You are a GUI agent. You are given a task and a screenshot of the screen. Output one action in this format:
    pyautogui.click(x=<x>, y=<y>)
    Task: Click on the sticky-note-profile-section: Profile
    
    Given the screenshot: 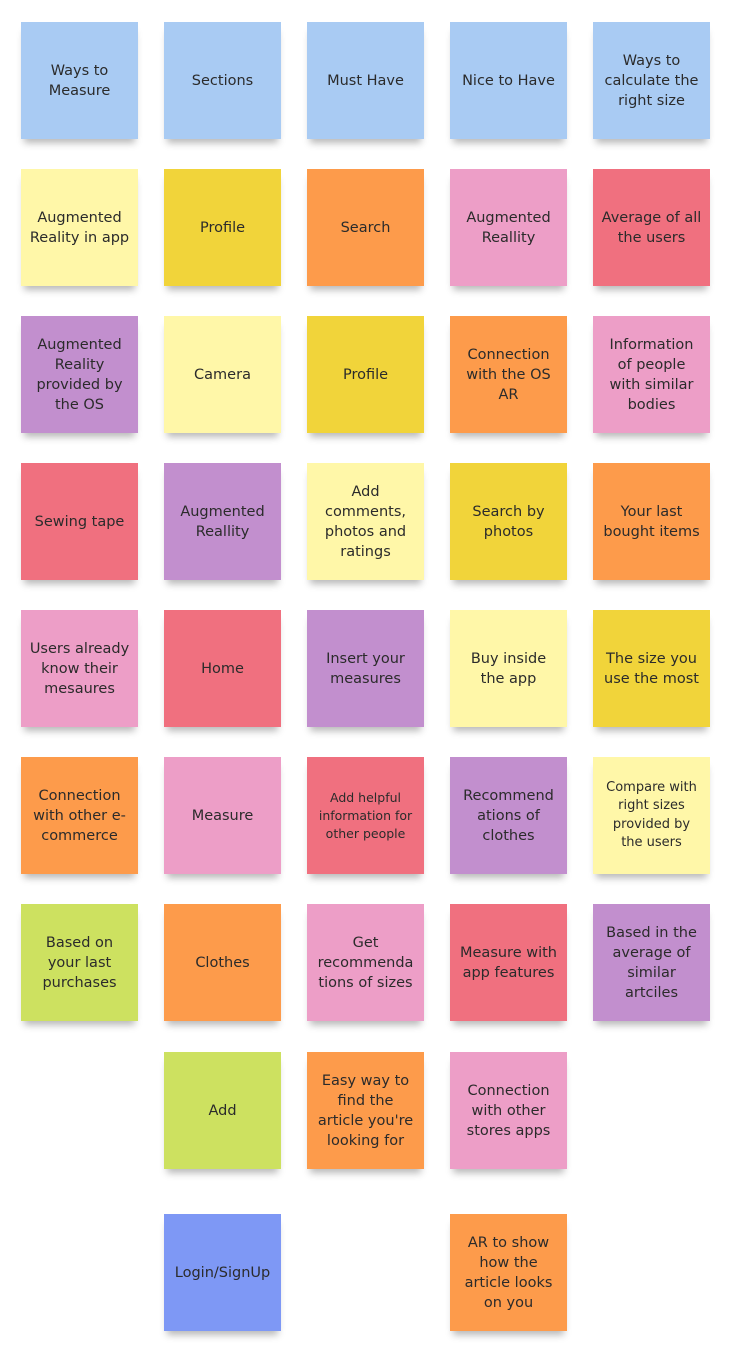 What is the action you would take?
    pyautogui.click(x=222, y=227)
    